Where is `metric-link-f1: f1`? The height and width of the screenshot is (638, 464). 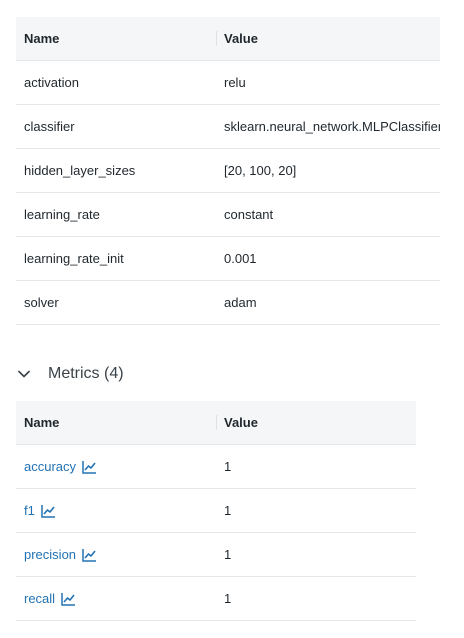 metric-link-f1: f1 is located at coordinates (40, 510).